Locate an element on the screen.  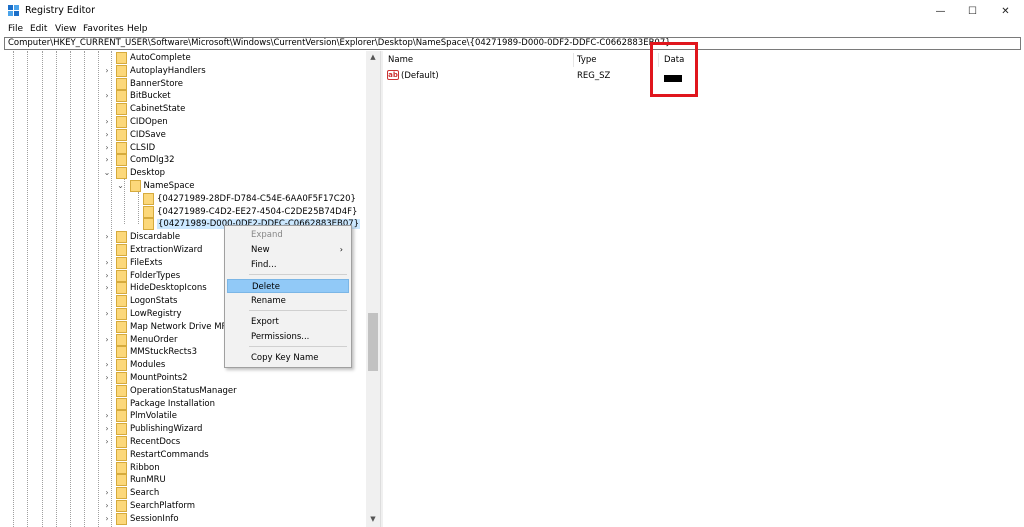
string-value-icon: ab is located at coordinates (393, 75).